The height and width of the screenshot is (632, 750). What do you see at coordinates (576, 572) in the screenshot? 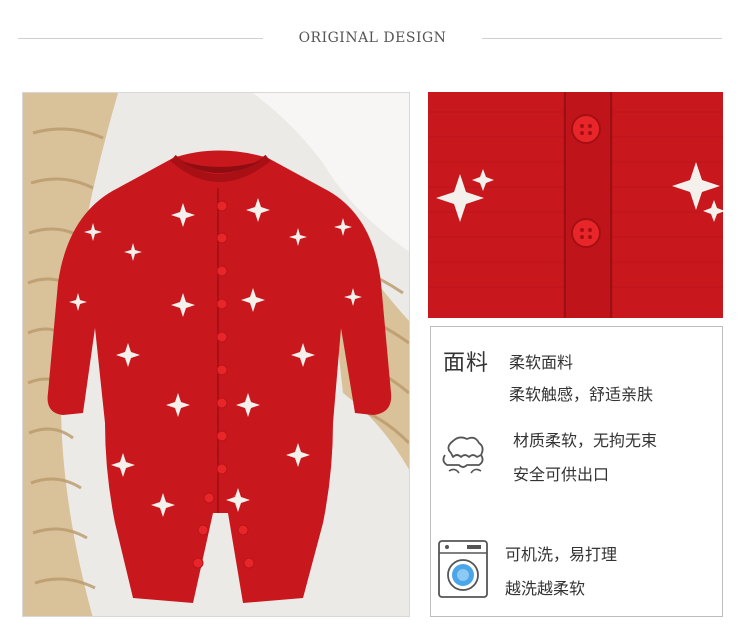
I see `feature-washable: 可机洗，易打理 越洗越柔软` at bounding box center [576, 572].